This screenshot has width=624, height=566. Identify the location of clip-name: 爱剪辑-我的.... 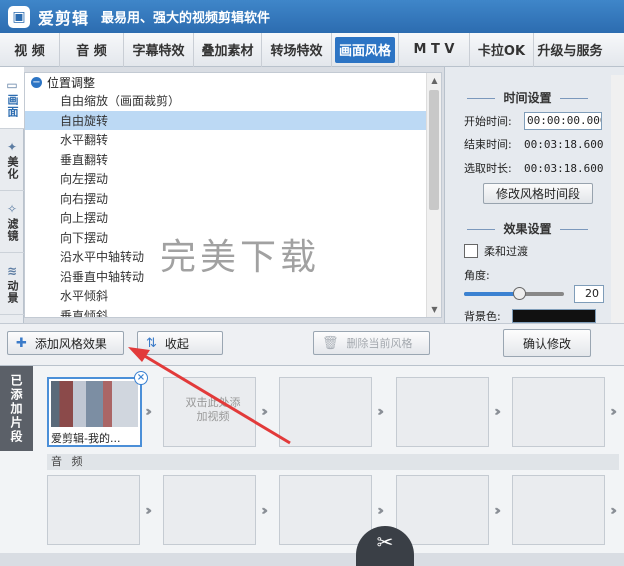
(86, 438).